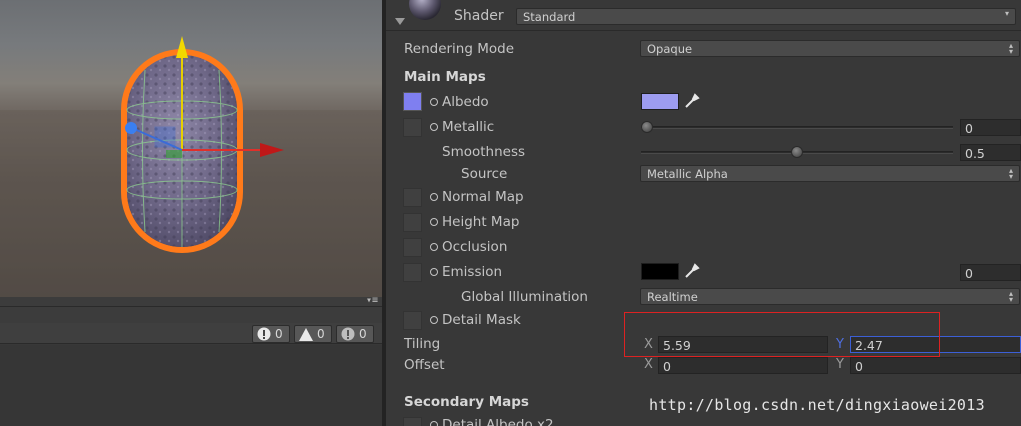  I want to click on rendering-mode-value: Opaque, so click(670, 49).